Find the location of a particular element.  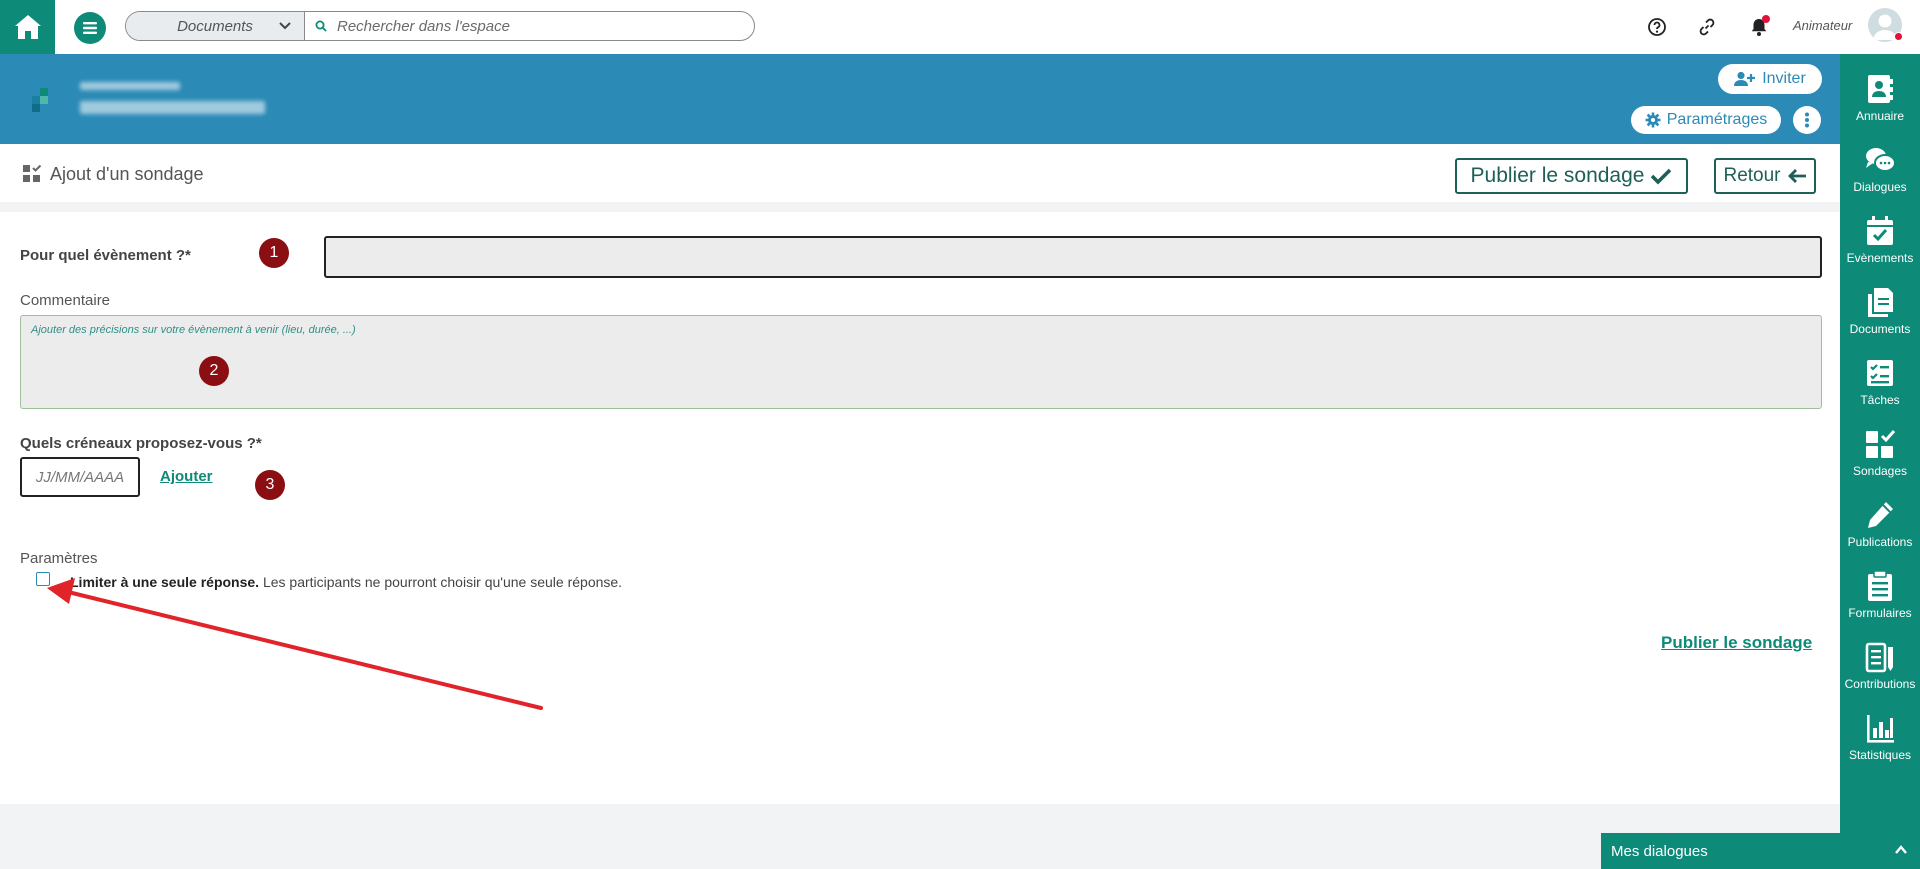

check-icon is located at coordinates (1661, 176).